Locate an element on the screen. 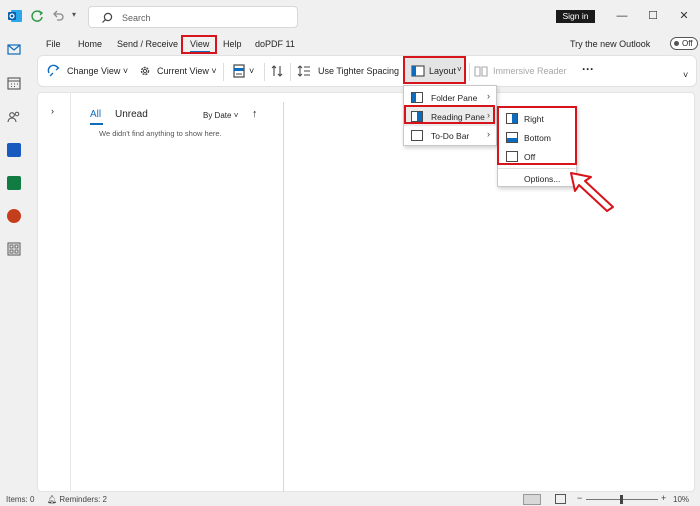 The width and height of the screenshot is (700, 506). reminders-status: 🔔︎ Reminders: 2 is located at coordinates (77, 499).